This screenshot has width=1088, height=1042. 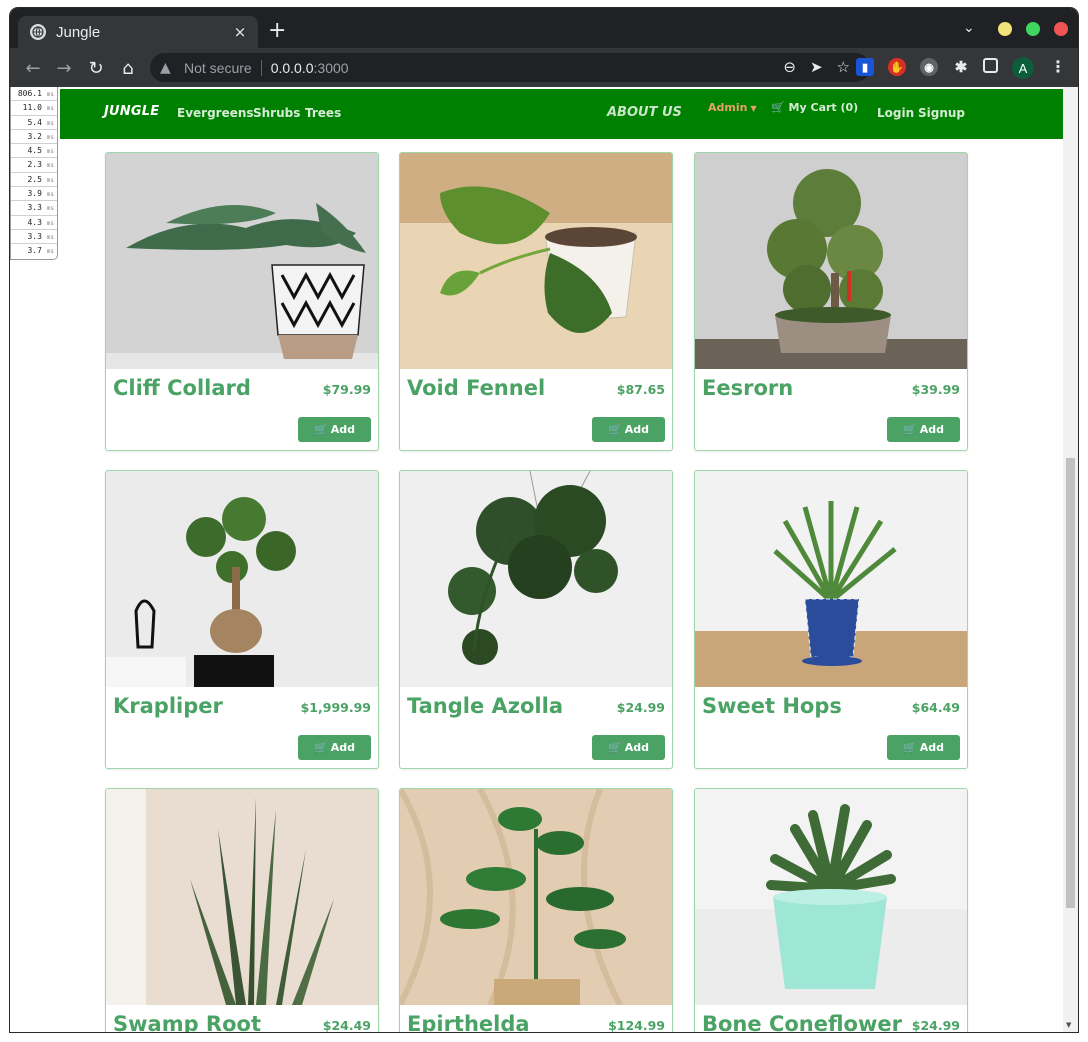 I want to click on tab-strip: Jungle × + ⌄, so click(x=544, y=28).